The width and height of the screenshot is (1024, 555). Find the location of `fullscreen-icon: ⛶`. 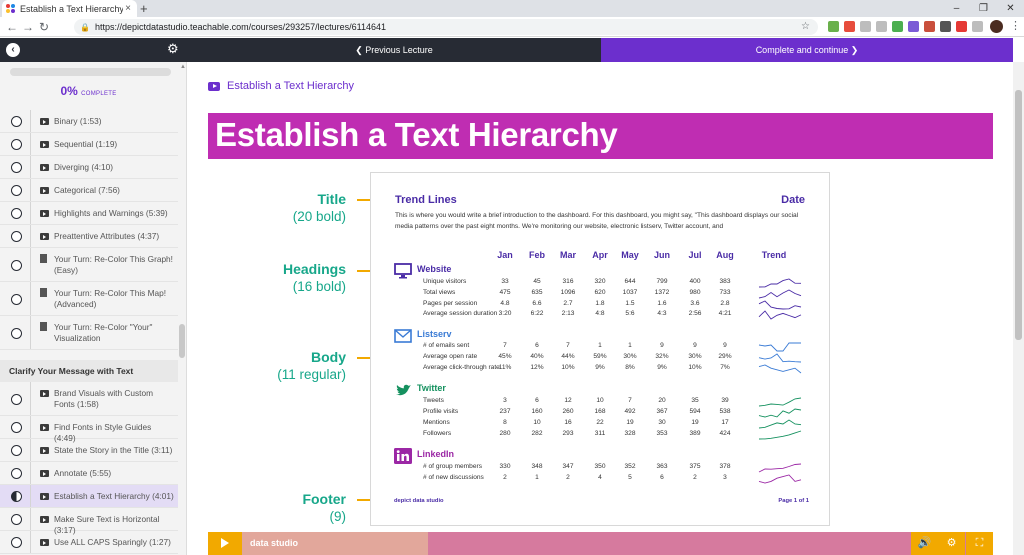

fullscreen-icon: ⛶ is located at coordinates (979, 543).